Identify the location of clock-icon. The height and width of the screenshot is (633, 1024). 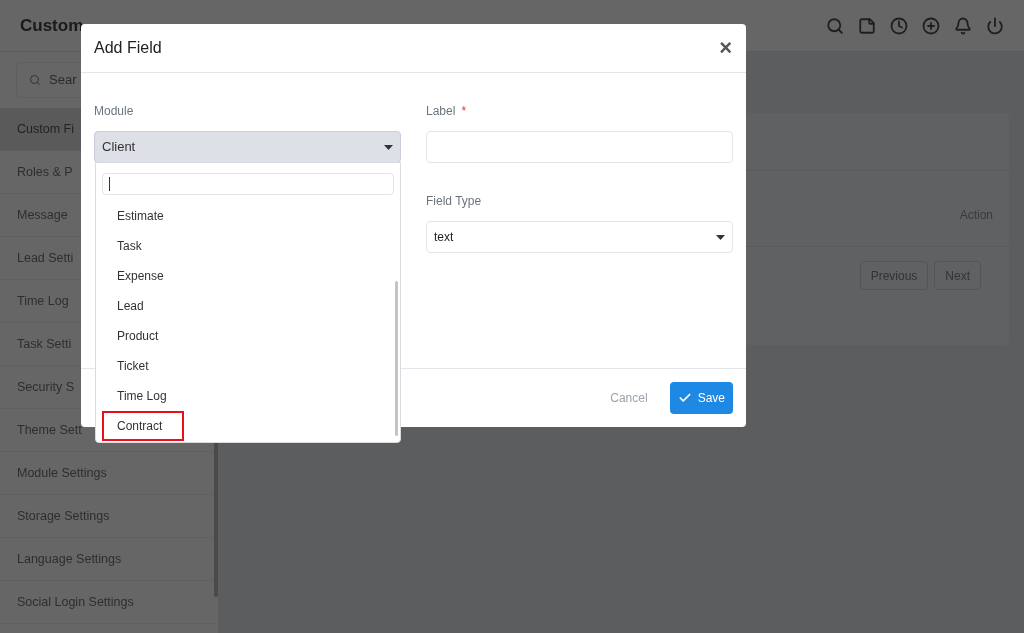
(899, 25).